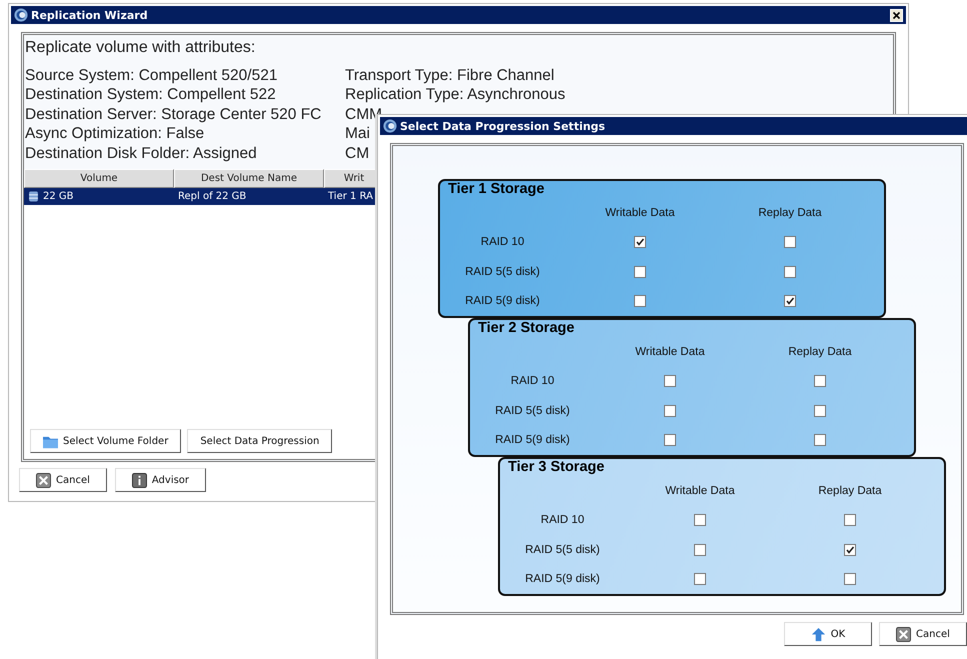  What do you see at coordinates (151, 76) in the screenshot?
I see `attribute-text: Source System: Compellent 520/521` at bounding box center [151, 76].